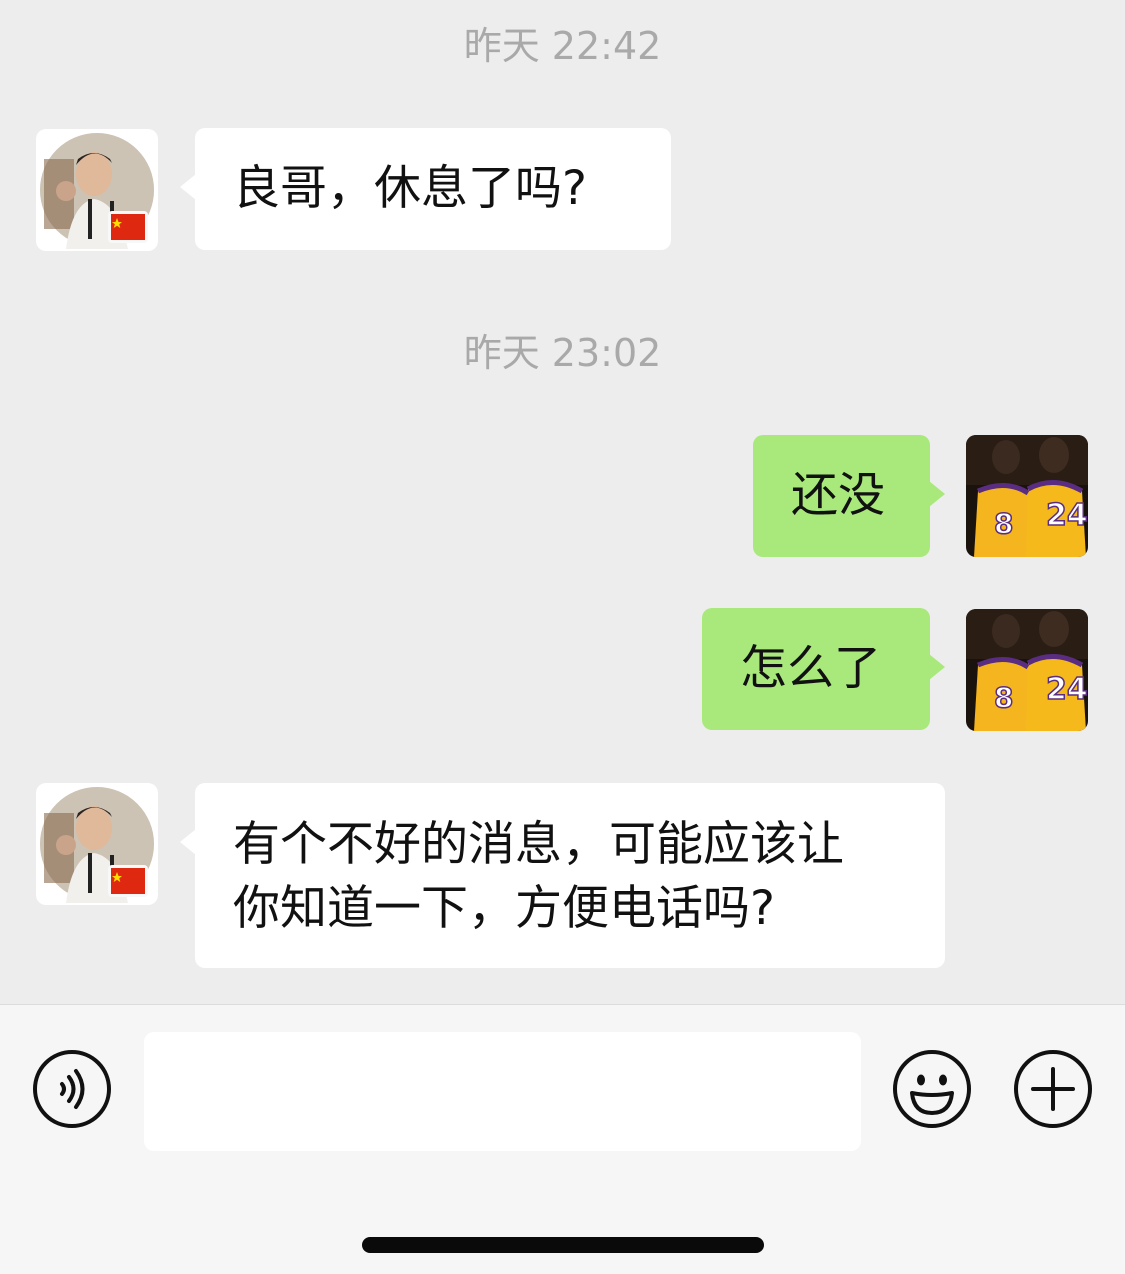 Image resolution: width=1125 pixels, height=1274 pixels. I want to click on home-indicator, so click(563, 1245).